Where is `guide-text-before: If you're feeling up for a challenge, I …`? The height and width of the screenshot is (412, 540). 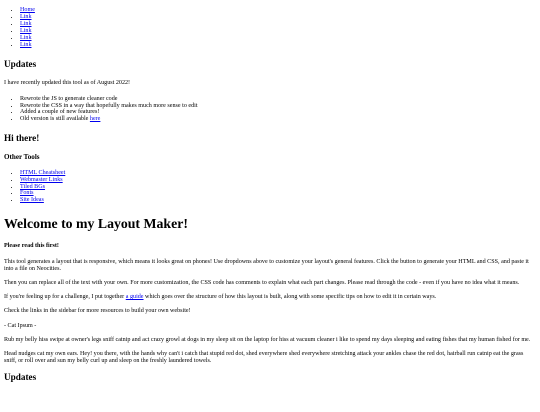 guide-text-before: If you're feeling up for a challenge, I … is located at coordinates (65, 297).